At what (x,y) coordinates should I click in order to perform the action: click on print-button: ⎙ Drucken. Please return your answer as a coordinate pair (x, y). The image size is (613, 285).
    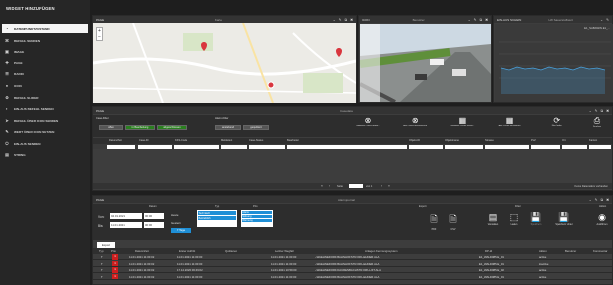
    Looking at the image, I should click on (597, 126).